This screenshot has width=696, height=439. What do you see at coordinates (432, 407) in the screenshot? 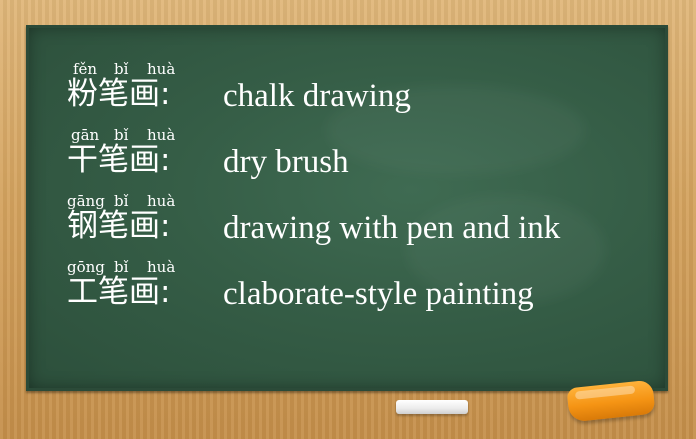
I see `white-chalk-stick` at bounding box center [432, 407].